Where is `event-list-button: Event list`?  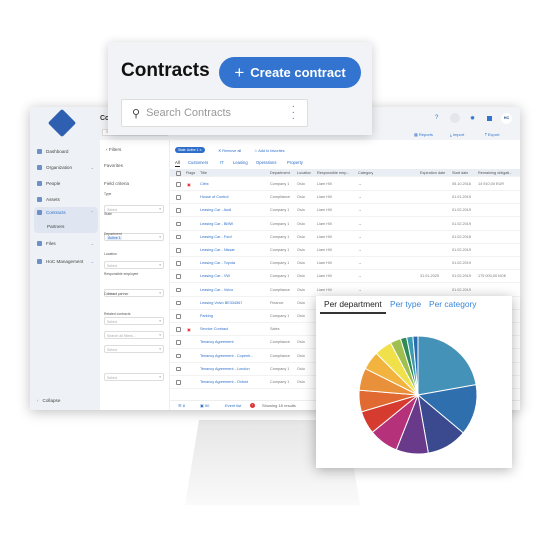 event-list-button: Event list is located at coordinates (233, 405).